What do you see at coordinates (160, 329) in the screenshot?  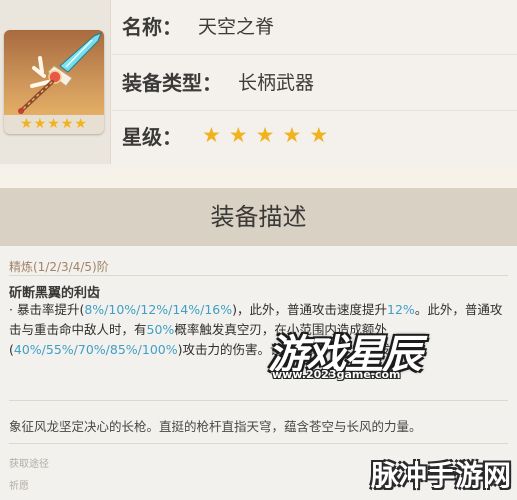 I see `highlight-value: 50%` at bounding box center [160, 329].